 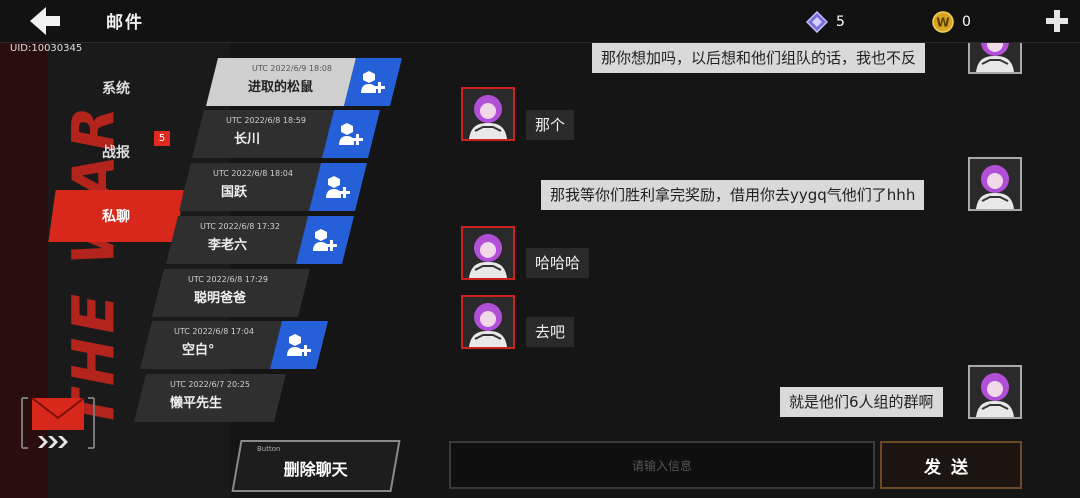 I want to click on contact-item: UTC 2022/6/8 17:29 聪明爸爸, so click(x=231, y=293).